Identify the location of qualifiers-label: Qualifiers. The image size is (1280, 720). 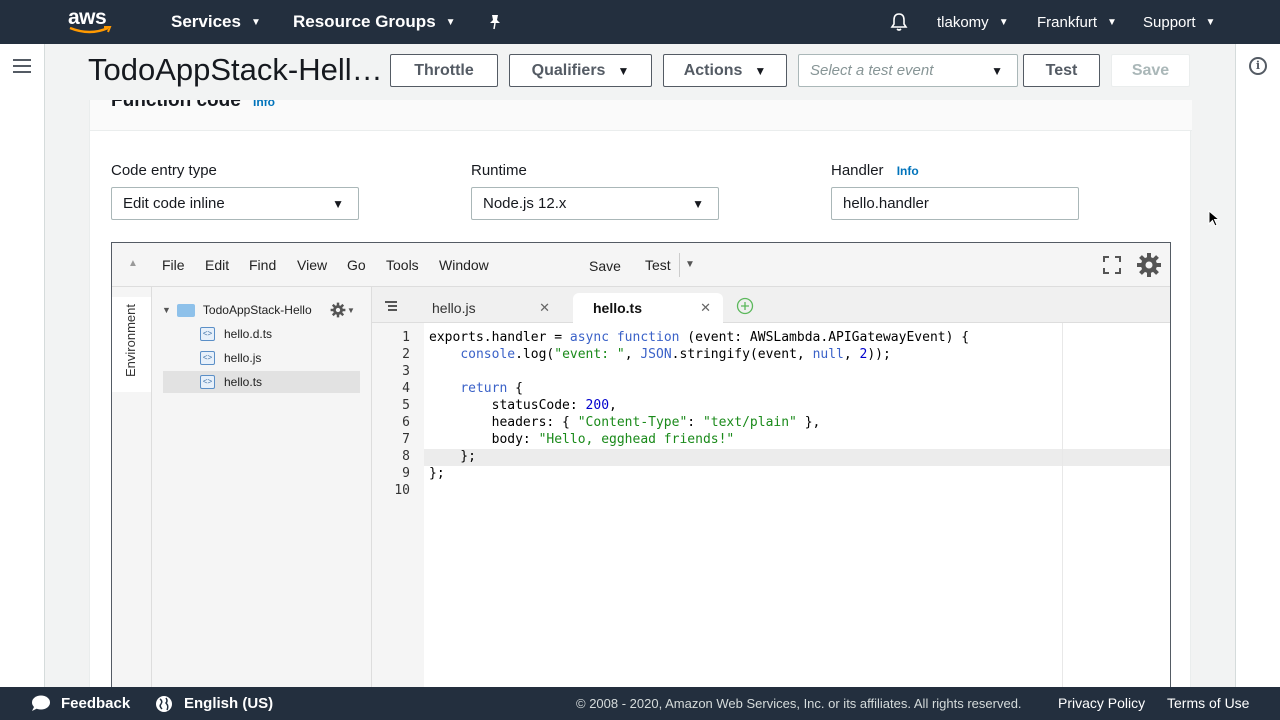
(568, 70).